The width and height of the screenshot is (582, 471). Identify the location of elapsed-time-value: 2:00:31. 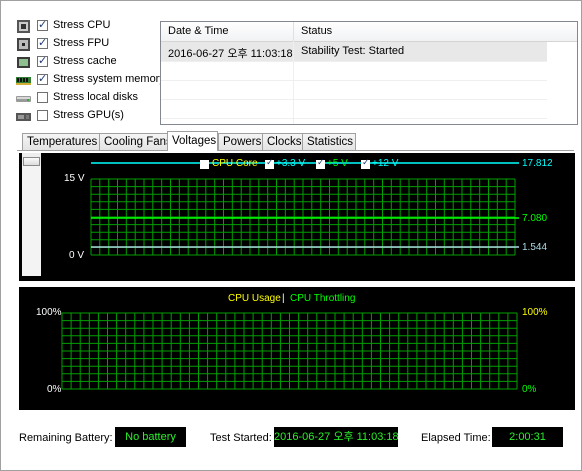
(527, 437).